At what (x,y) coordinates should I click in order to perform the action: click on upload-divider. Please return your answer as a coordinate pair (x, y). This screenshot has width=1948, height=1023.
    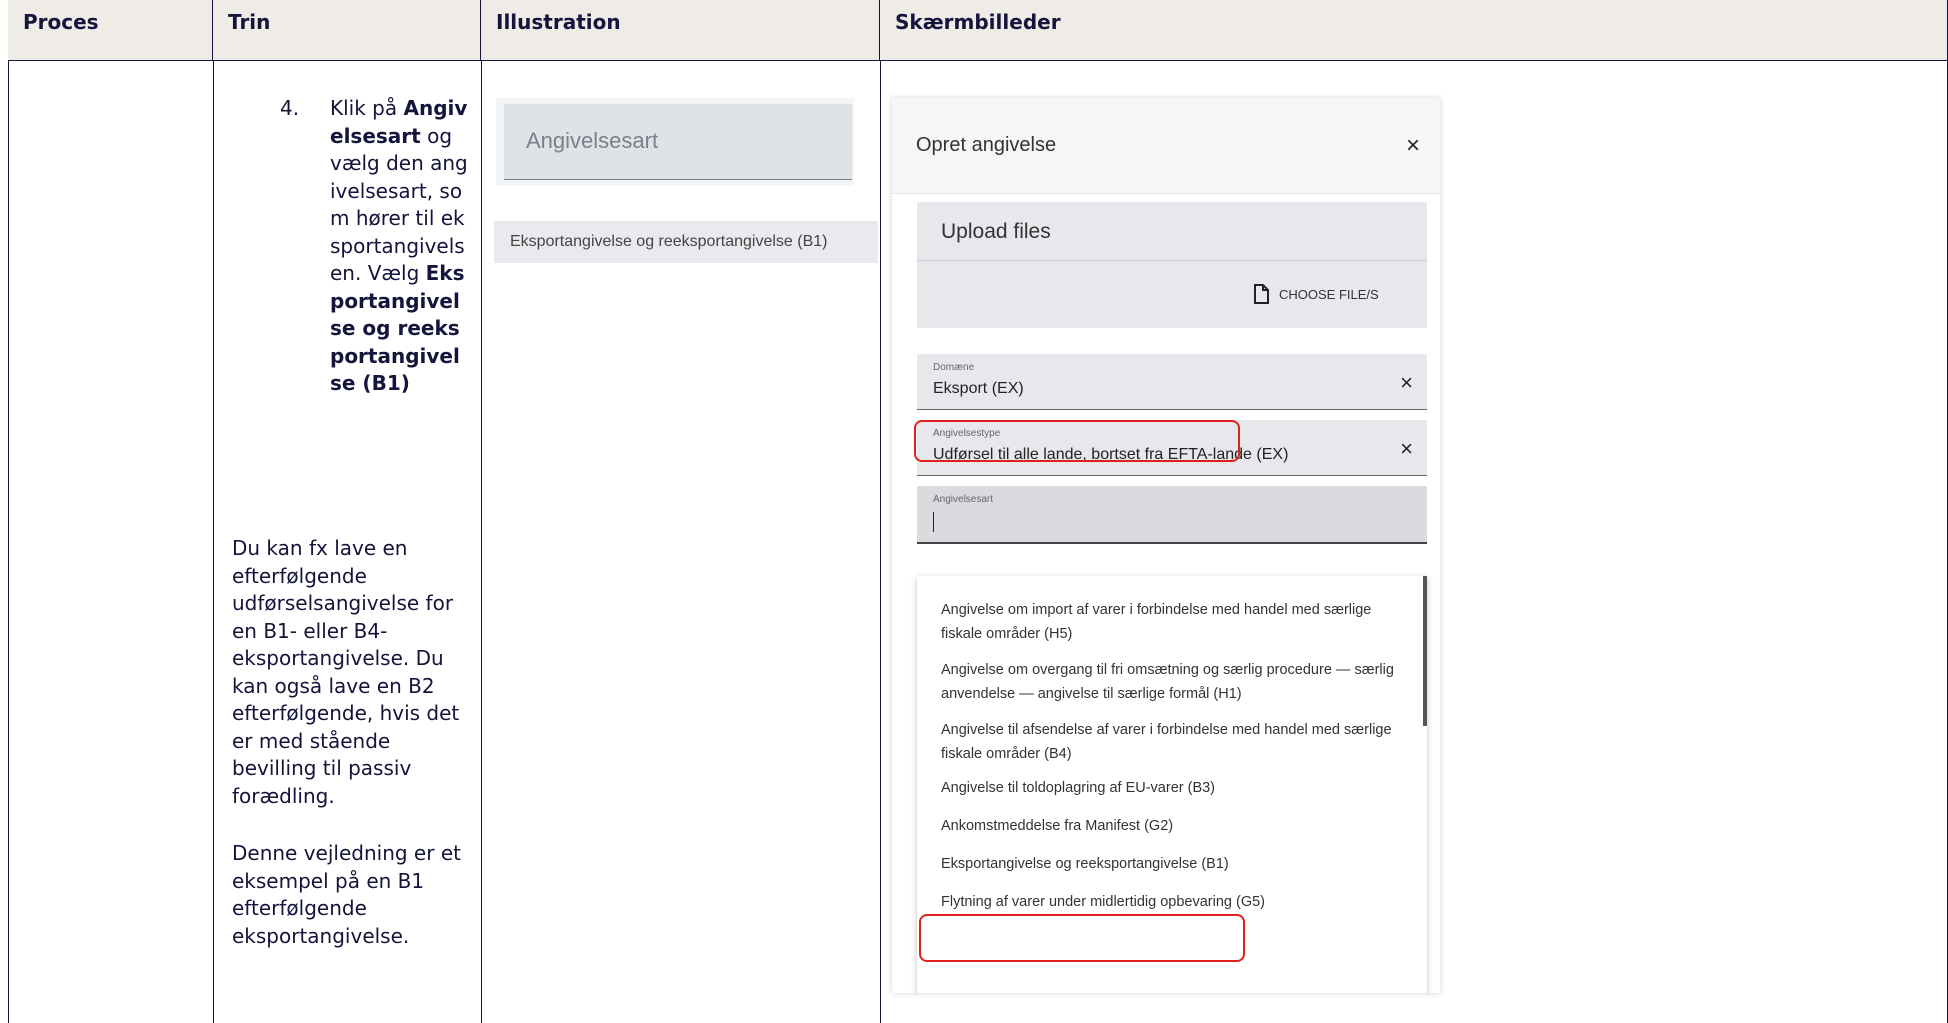
    Looking at the image, I should click on (1172, 260).